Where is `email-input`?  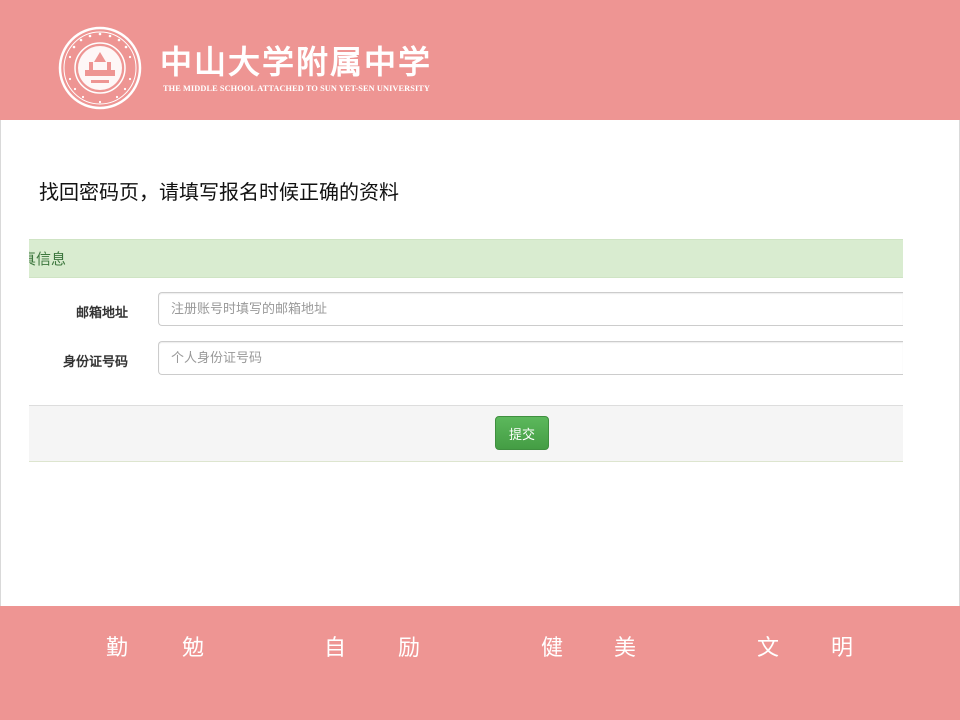 email-input is located at coordinates (530, 309).